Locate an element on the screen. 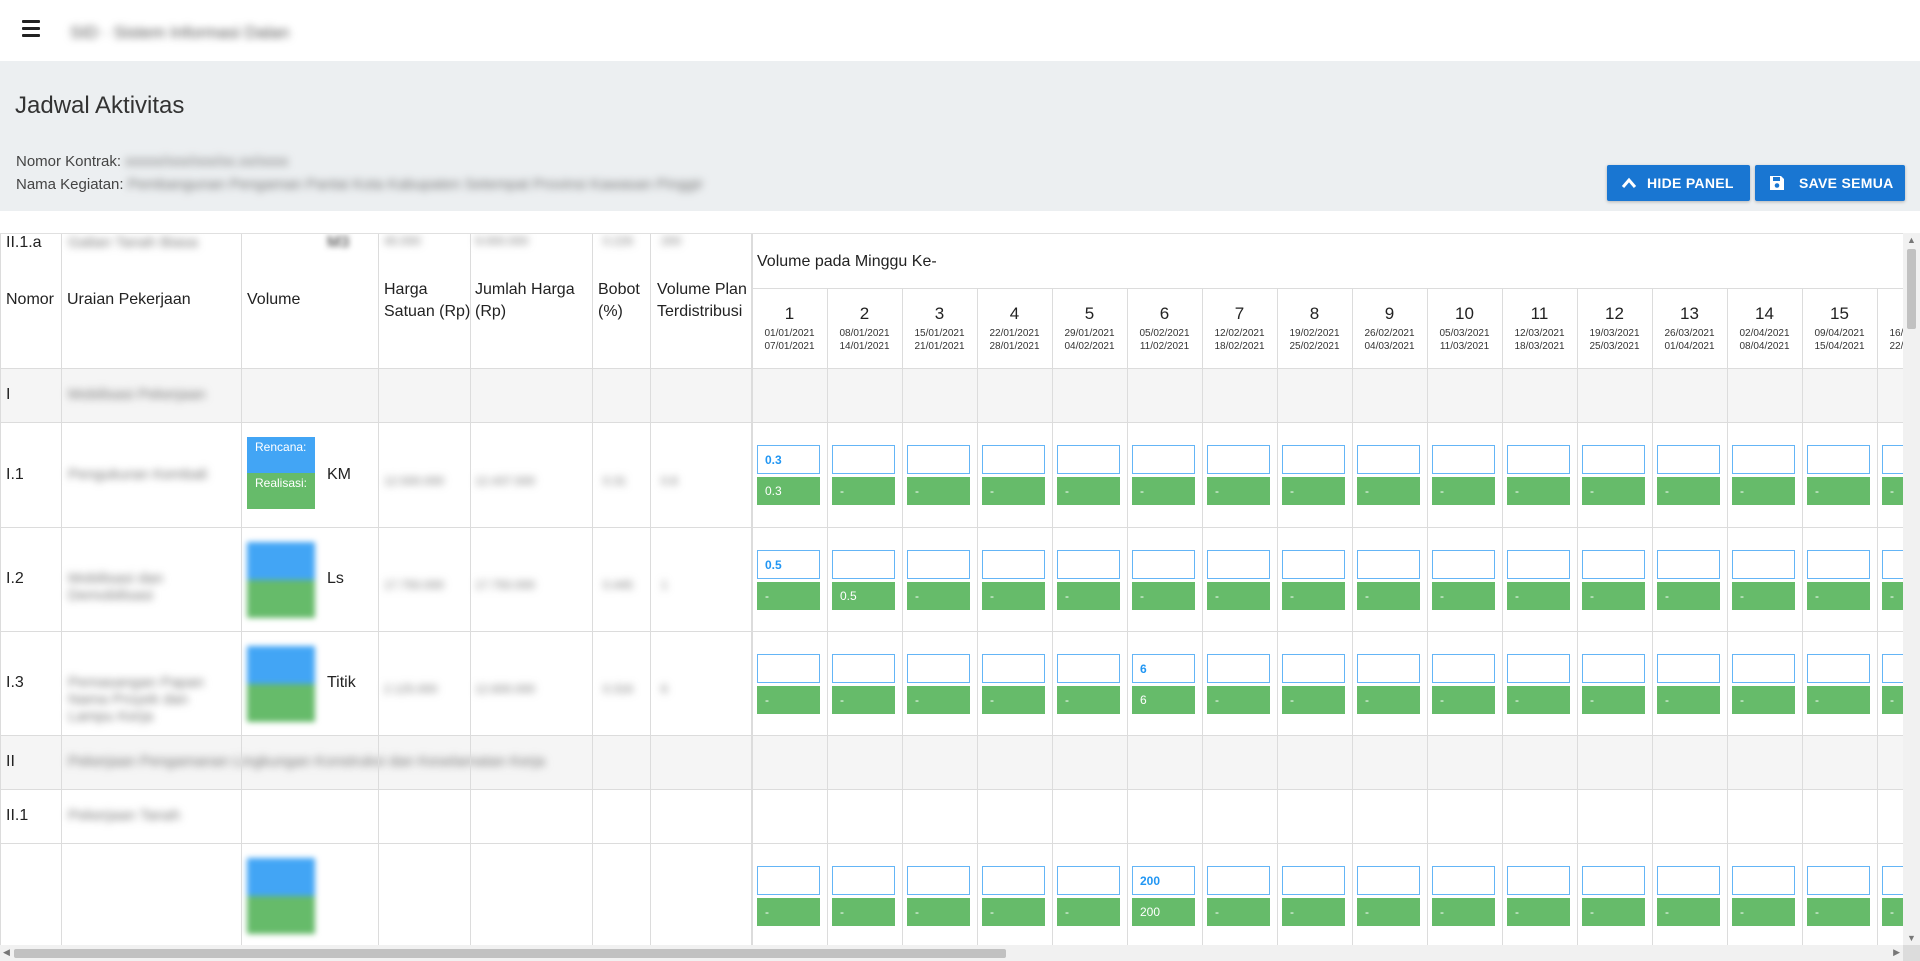  hamburger-menu-icon is located at coordinates (31, 28).